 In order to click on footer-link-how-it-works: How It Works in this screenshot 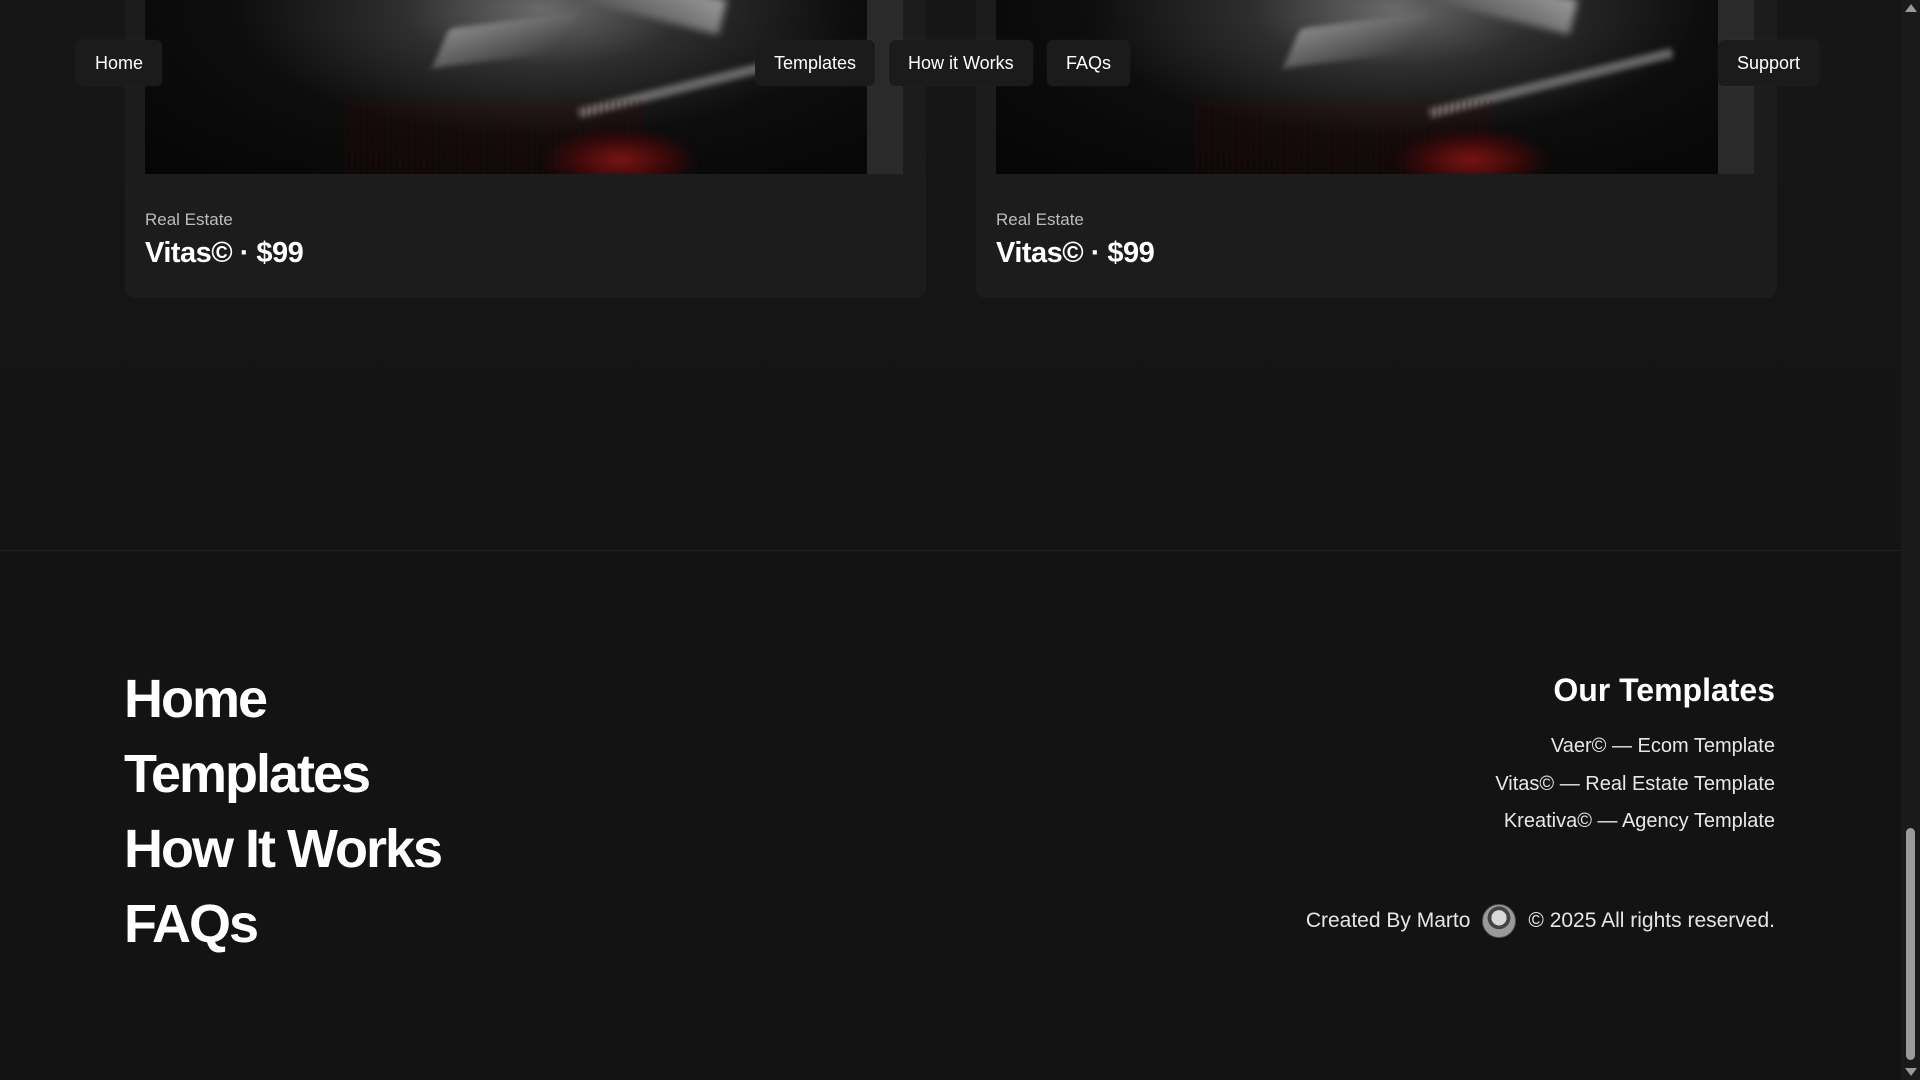, I will do `click(283, 849)`.